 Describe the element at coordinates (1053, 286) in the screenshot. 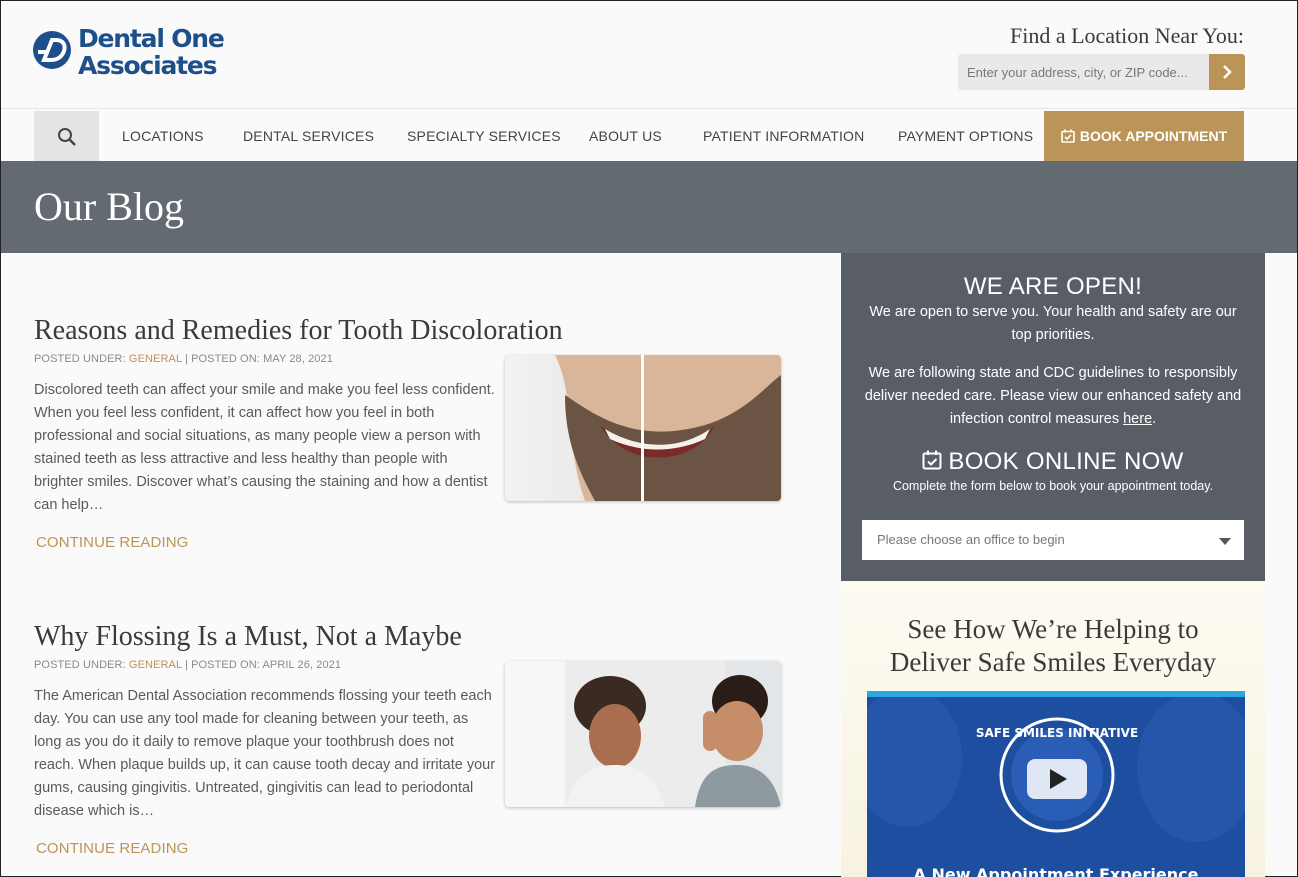

I see `we-are-open-title: WE ARE OPEN!` at that location.